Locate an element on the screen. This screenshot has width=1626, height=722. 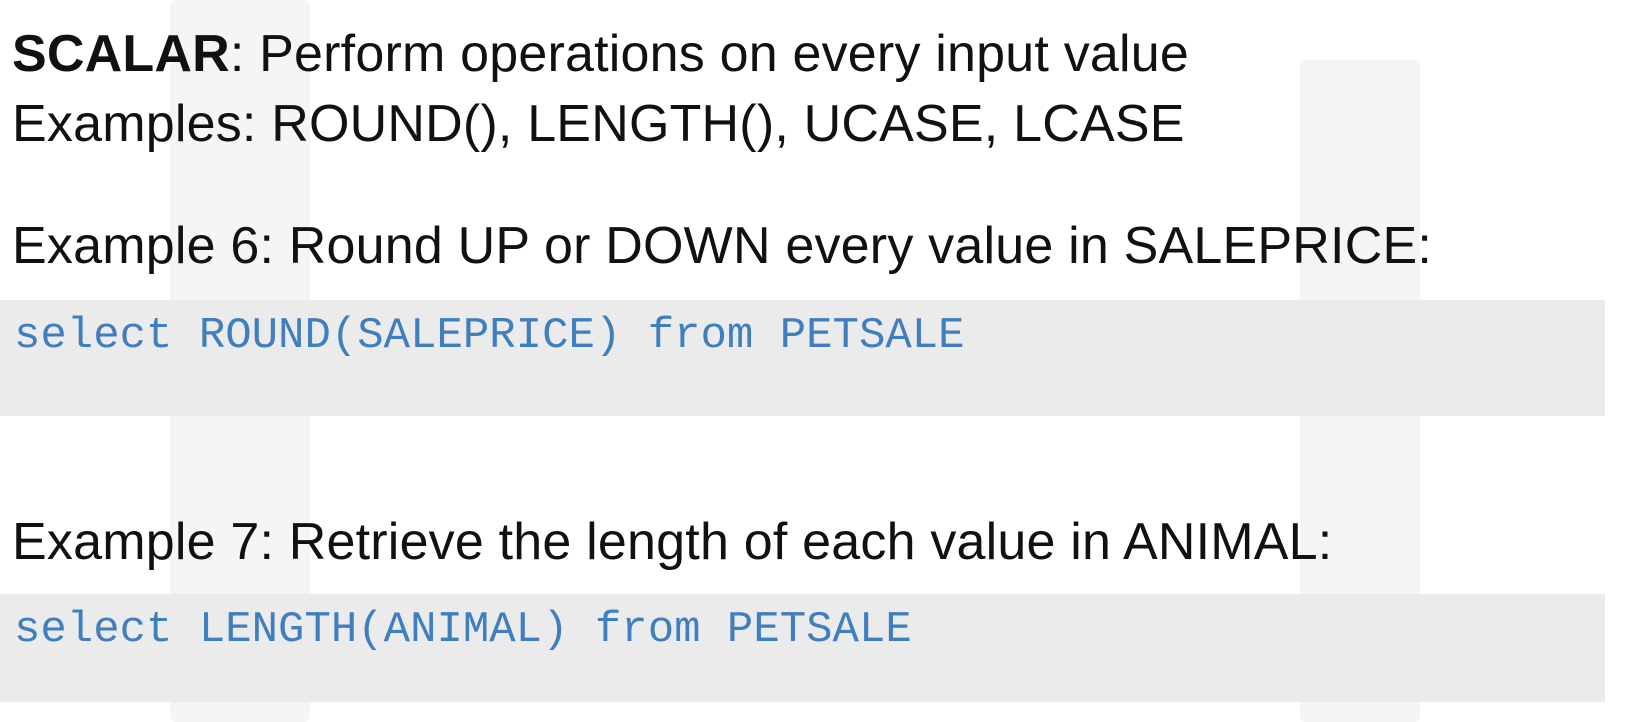
scalar-term: SCALAR is located at coordinates (121, 54).